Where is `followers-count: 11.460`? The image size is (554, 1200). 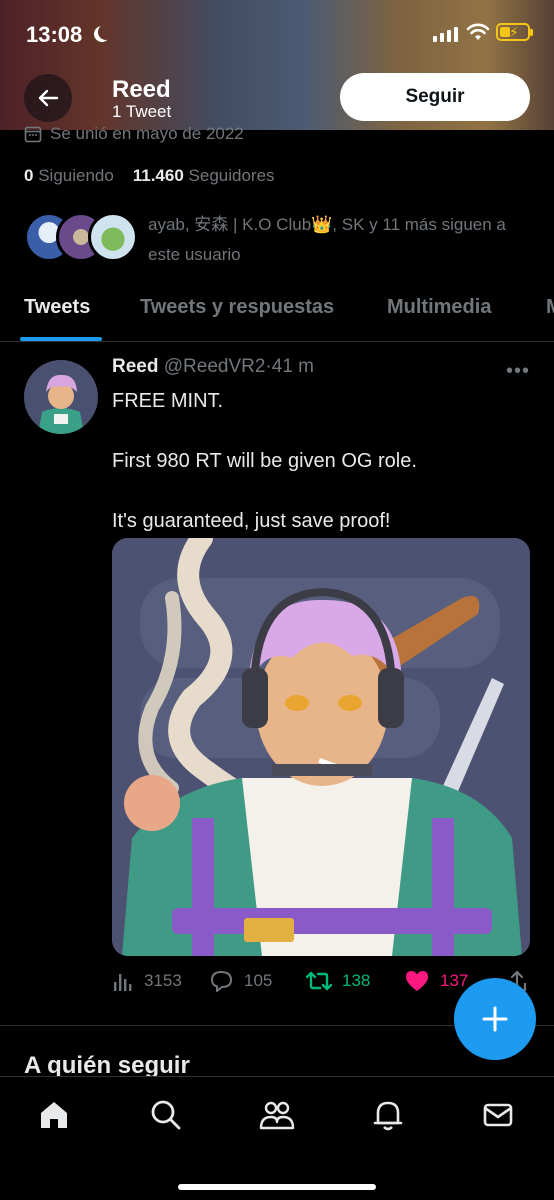
followers-count: 11.460 is located at coordinates (158, 175).